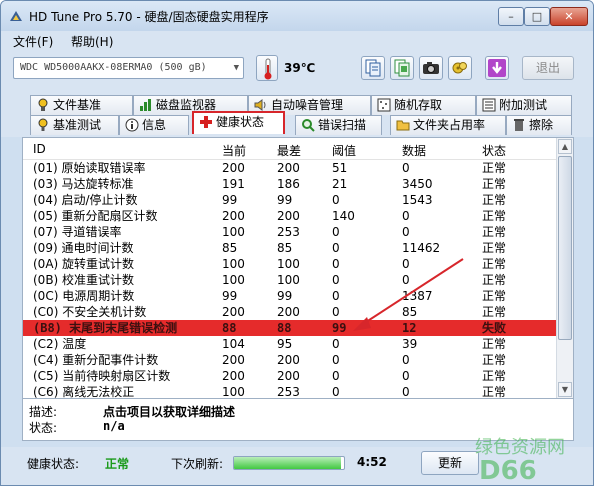 The image size is (594, 486). I want to click on table-row: (05) 重新分配扇区计数 200 200 140 0 正常, so click(289, 216).